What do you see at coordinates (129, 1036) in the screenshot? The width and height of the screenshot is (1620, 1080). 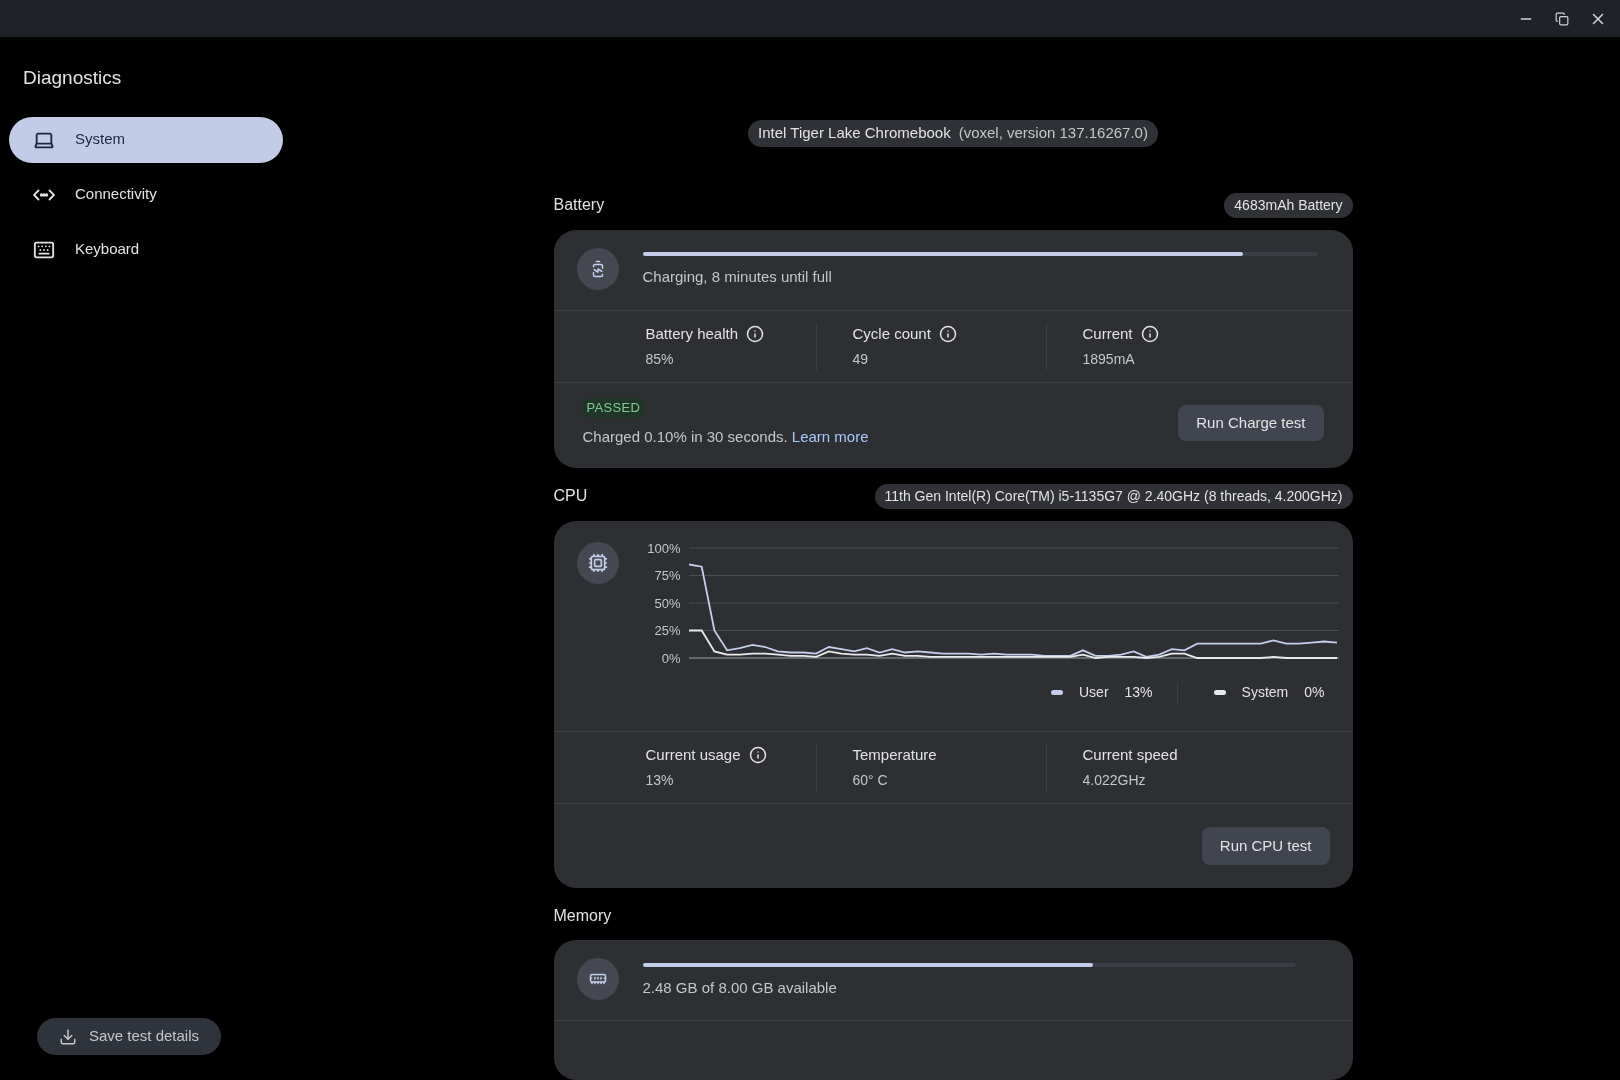 I see `save-test-details-button: Save test details` at bounding box center [129, 1036].